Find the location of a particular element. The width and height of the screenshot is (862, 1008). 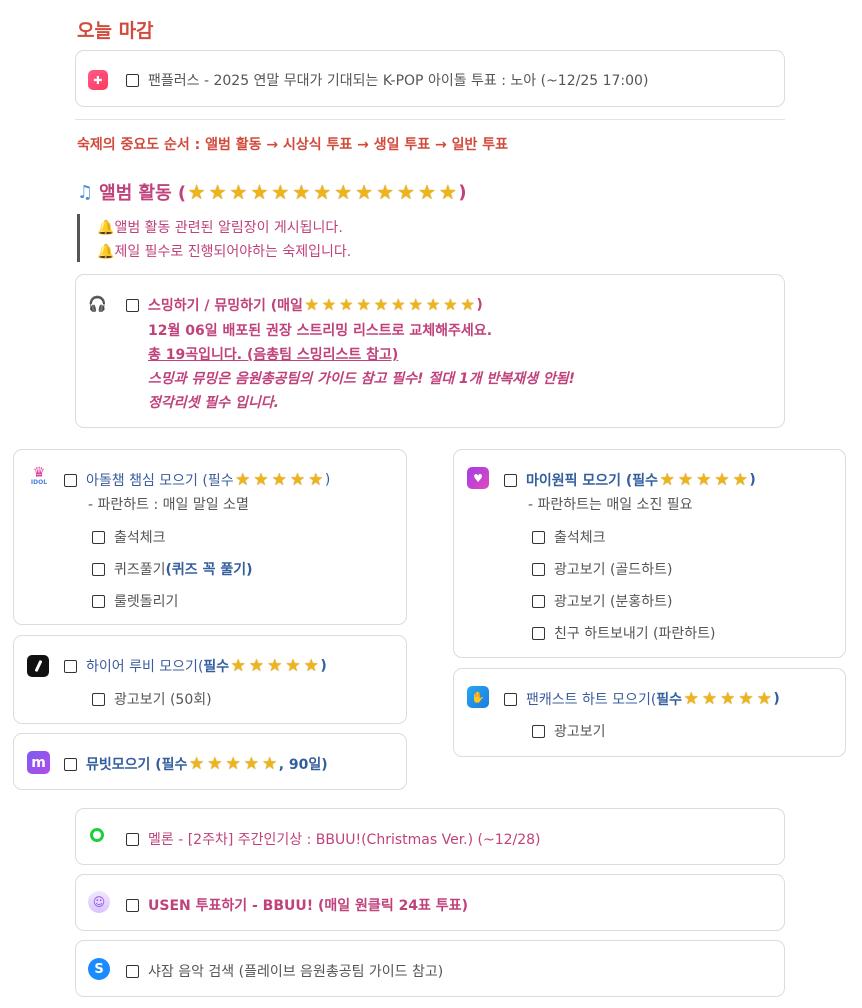

mubeat-stars: ★ ★ ★ ★ ★ is located at coordinates (232, 763).